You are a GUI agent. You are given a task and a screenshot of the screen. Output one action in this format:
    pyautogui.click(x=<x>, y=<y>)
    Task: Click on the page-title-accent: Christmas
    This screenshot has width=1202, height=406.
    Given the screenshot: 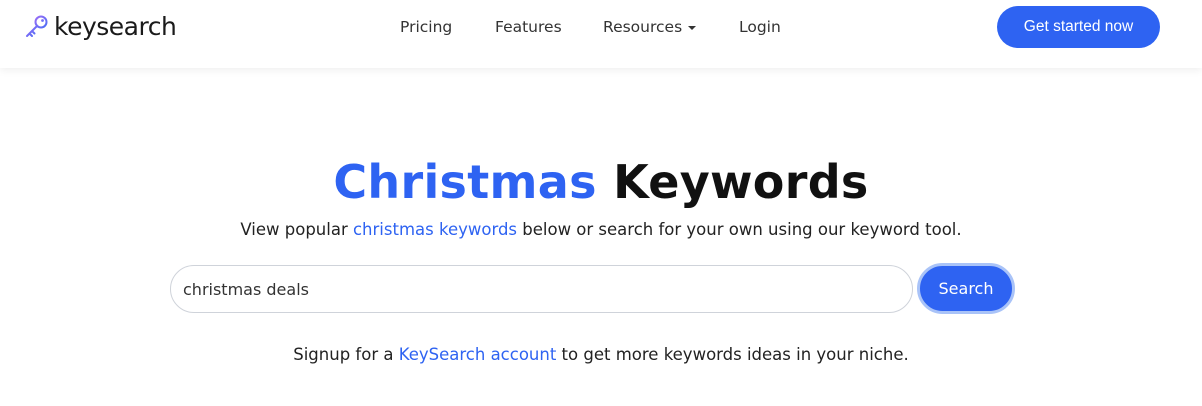 What is the action you would take?
    pyautogui.click(x=465, y=182)
    